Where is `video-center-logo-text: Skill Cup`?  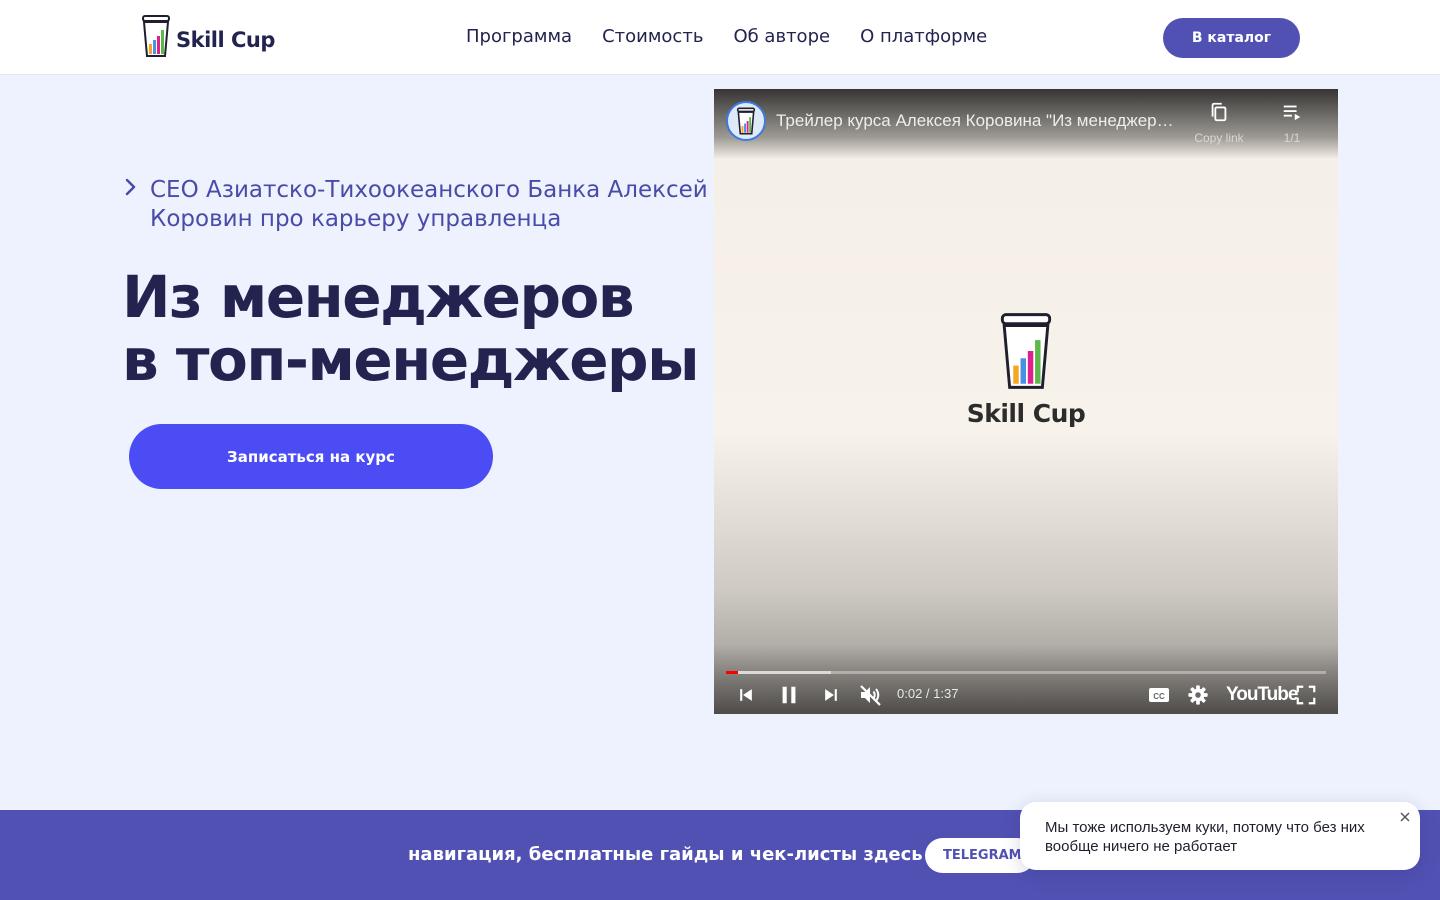 video-center-logo-text: Skill Cup is located at coordinates (1026, 413).